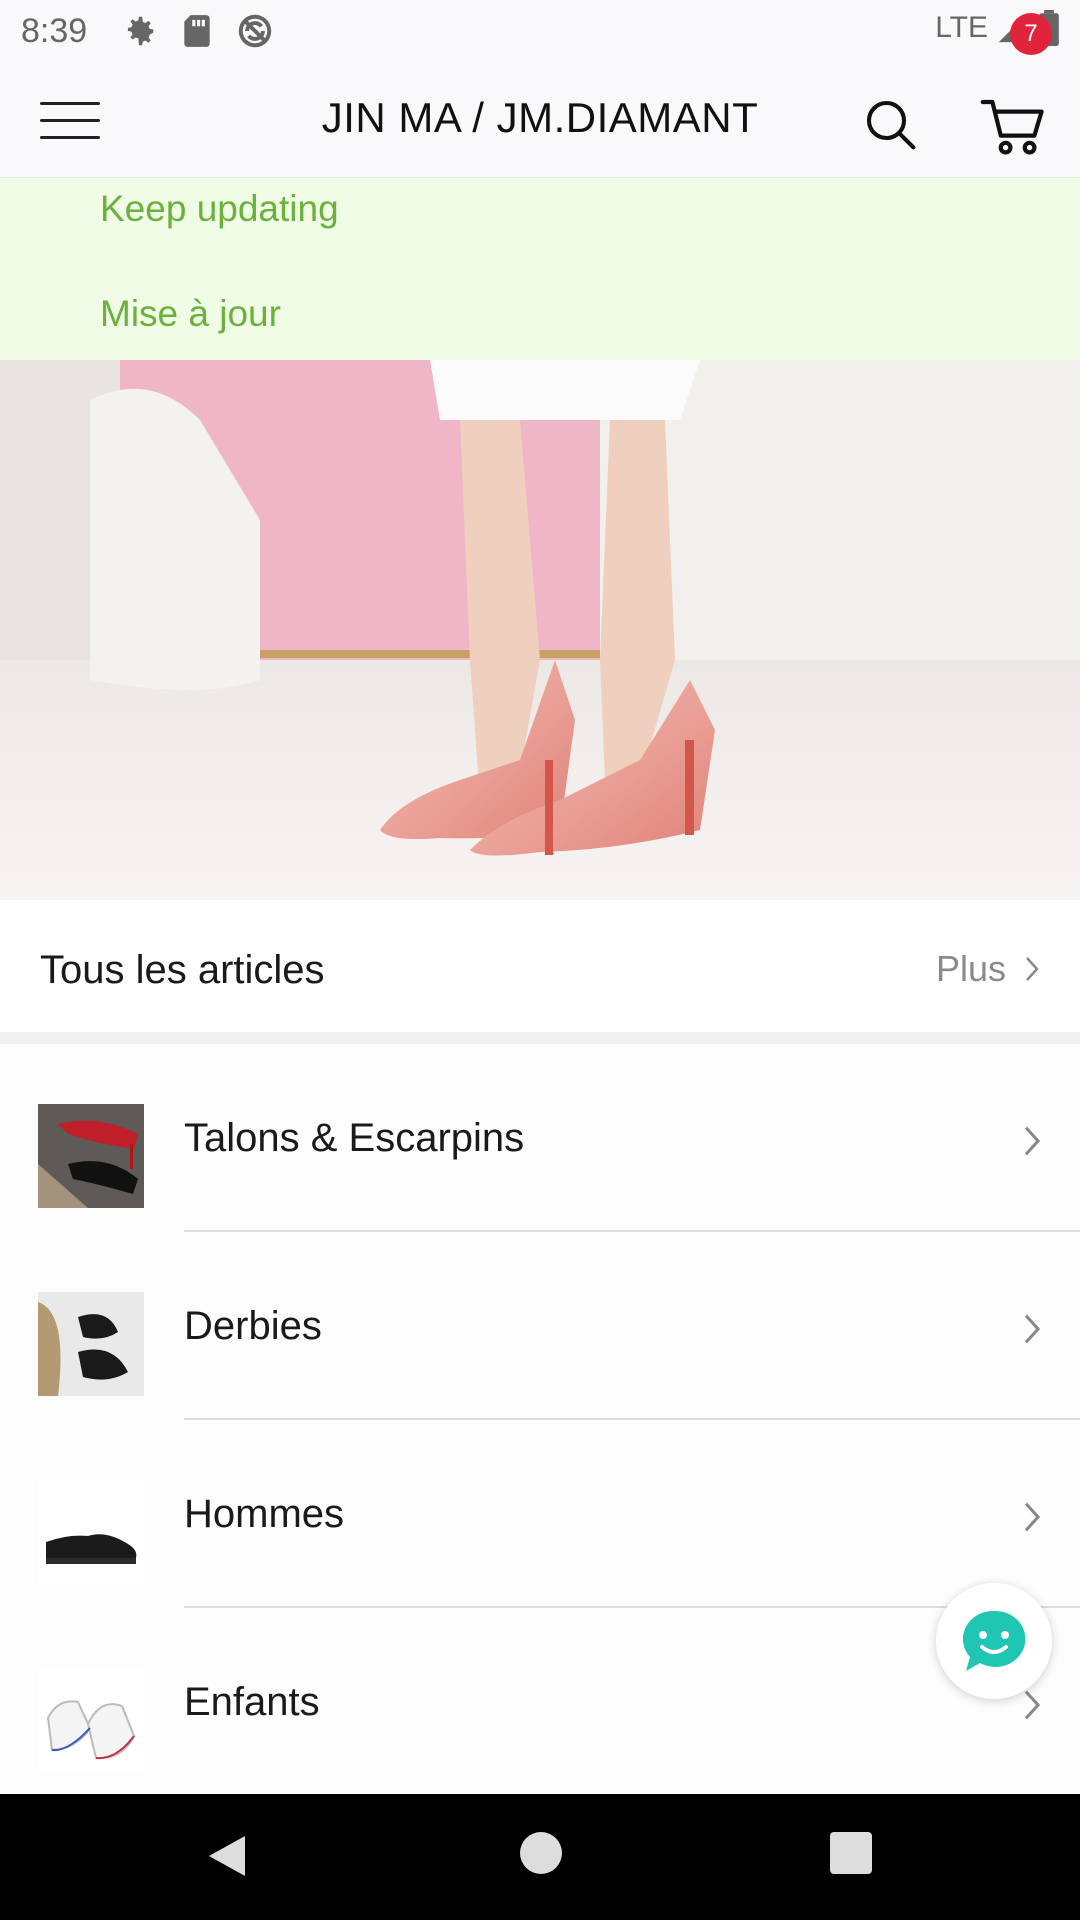  I want to click on kids-sneaker-thumbnail, so click(91, 1720).